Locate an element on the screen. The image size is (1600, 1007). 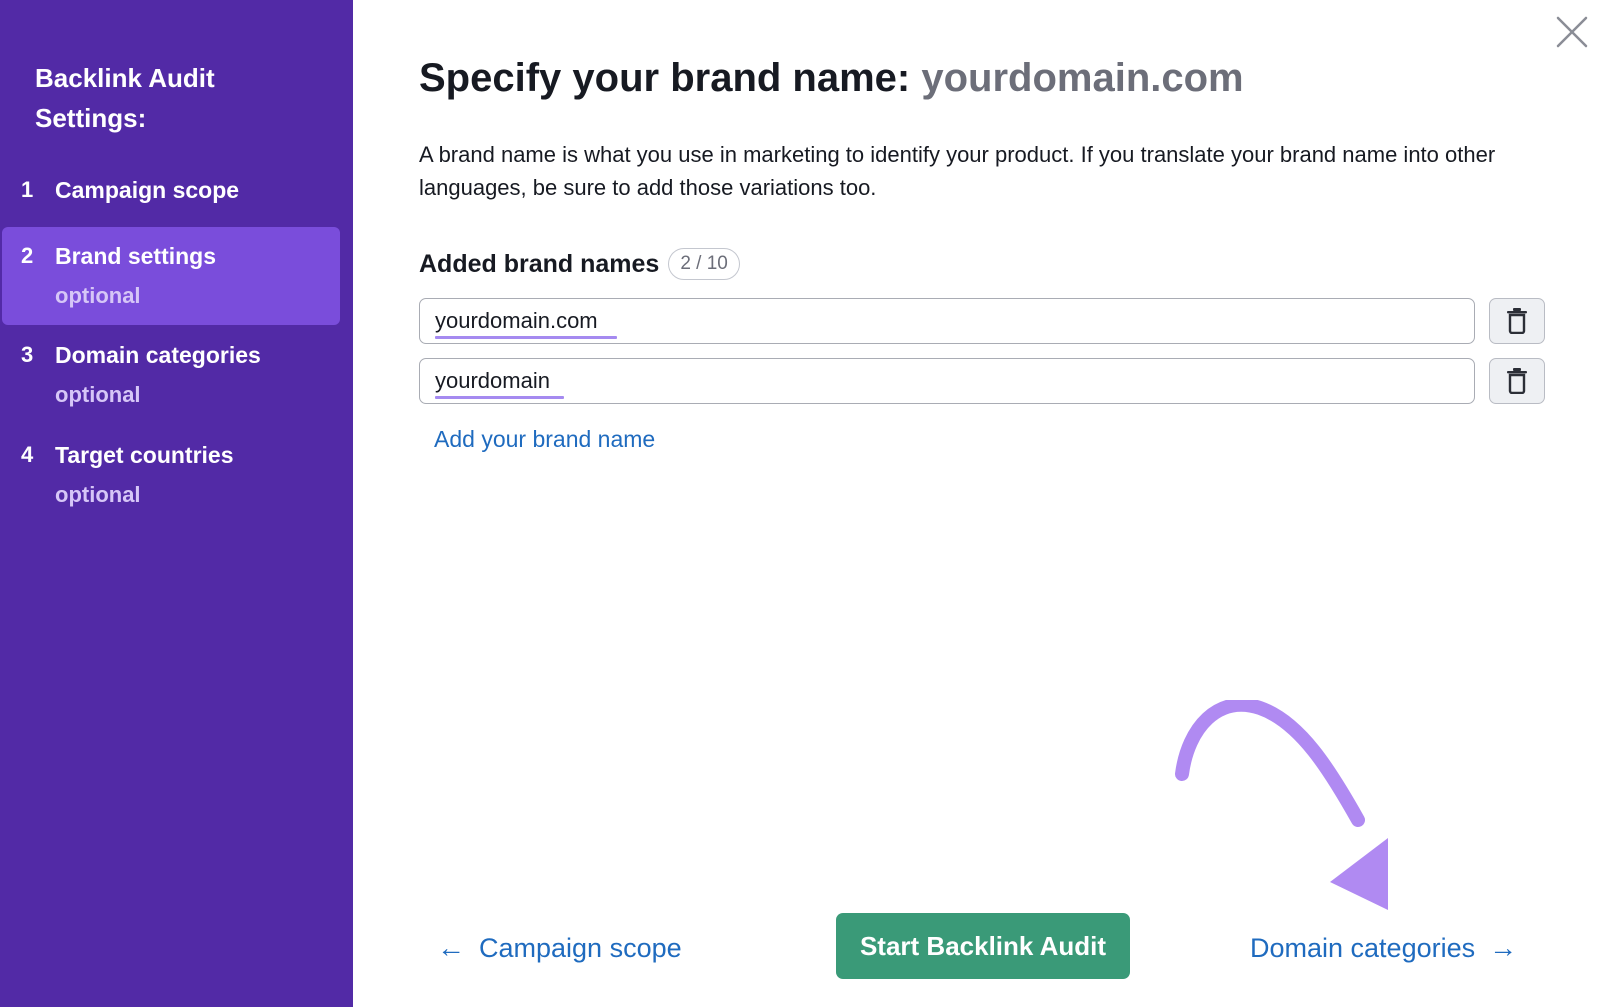
step-label: Campaign scope is located at coordinates (147, 190).